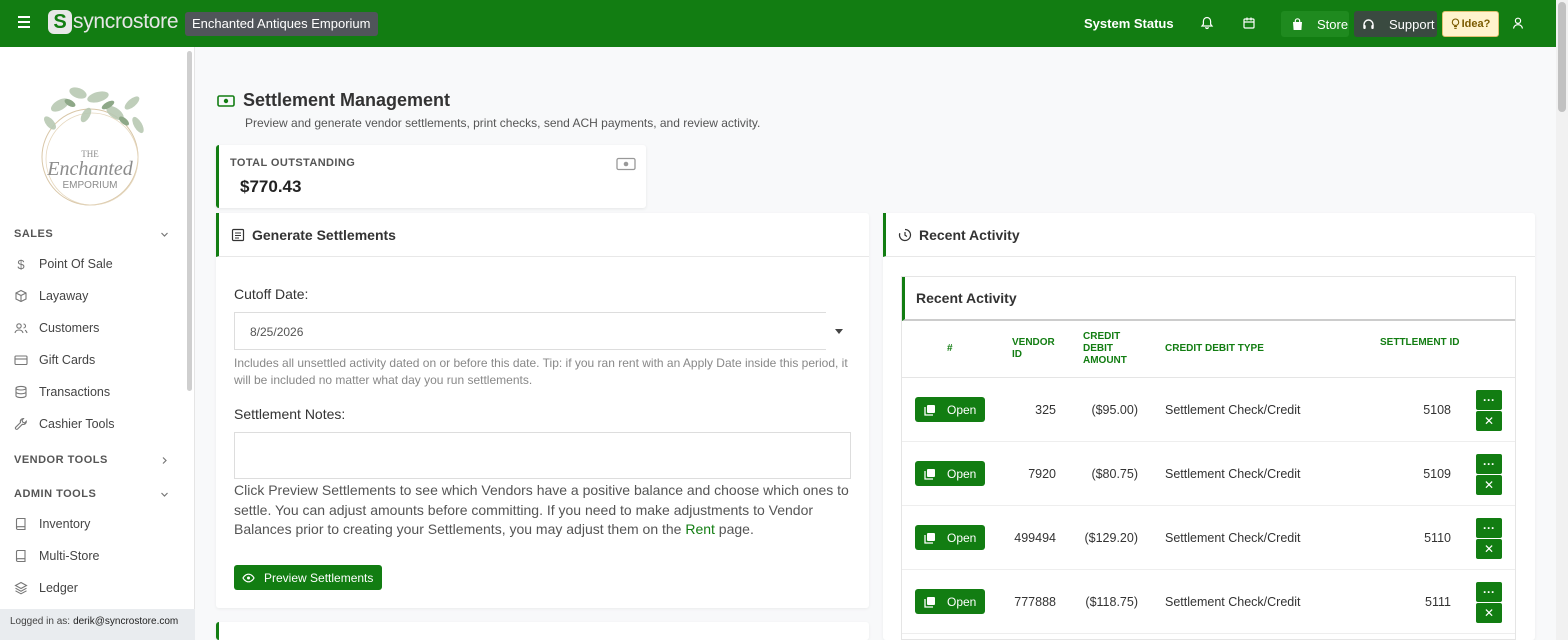 The width and height of the screenshot is (1568, 640). I want to click on page-title: Settlement Management, so click(347, 100).